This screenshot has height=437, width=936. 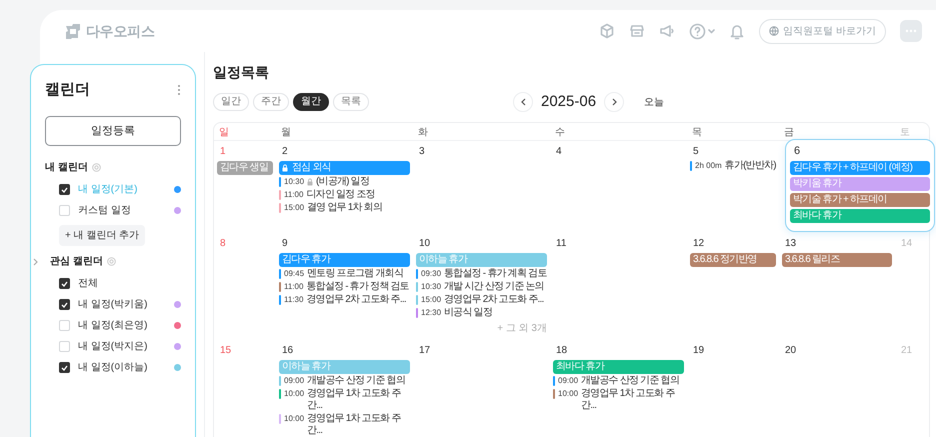 What do you see at coordinates (287, 350) in the screenshot?
I see `day-number: 16` at bounding box center [287, 350].